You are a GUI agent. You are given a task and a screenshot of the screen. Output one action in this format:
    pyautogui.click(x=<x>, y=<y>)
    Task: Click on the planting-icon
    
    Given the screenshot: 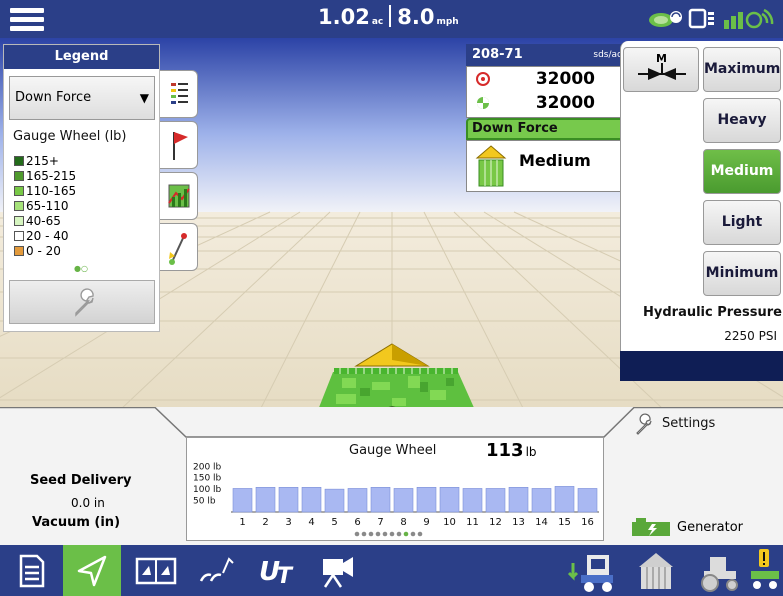 What is the action you would take?
    pyautogui.click(x=216, y=569)
    